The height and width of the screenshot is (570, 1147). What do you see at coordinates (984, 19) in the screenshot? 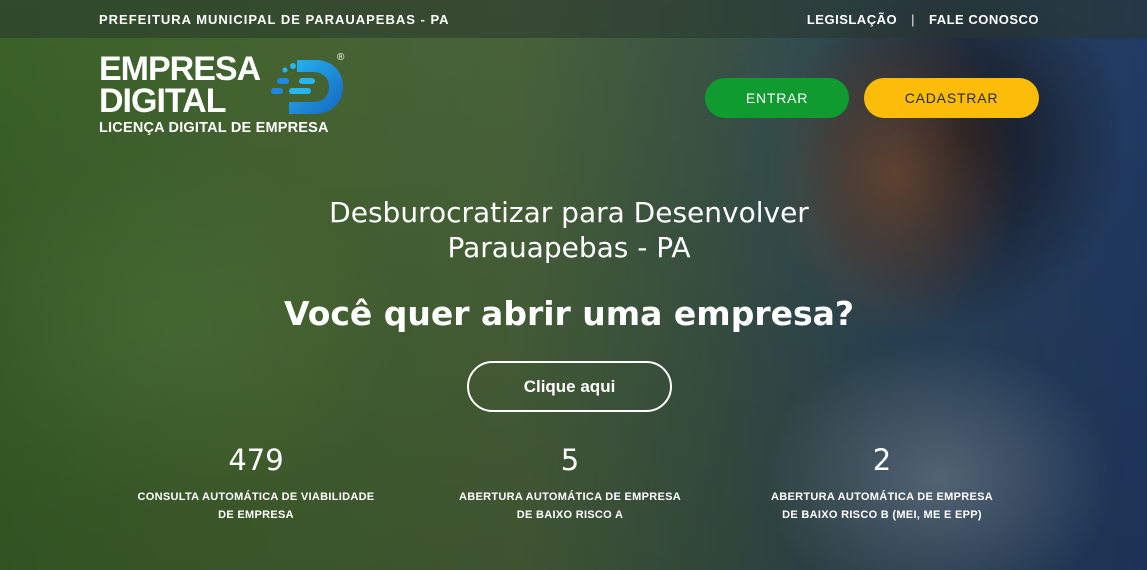
I see `fale-conosco-link: FALE CONOSCO` at bounding box center [984, 19].